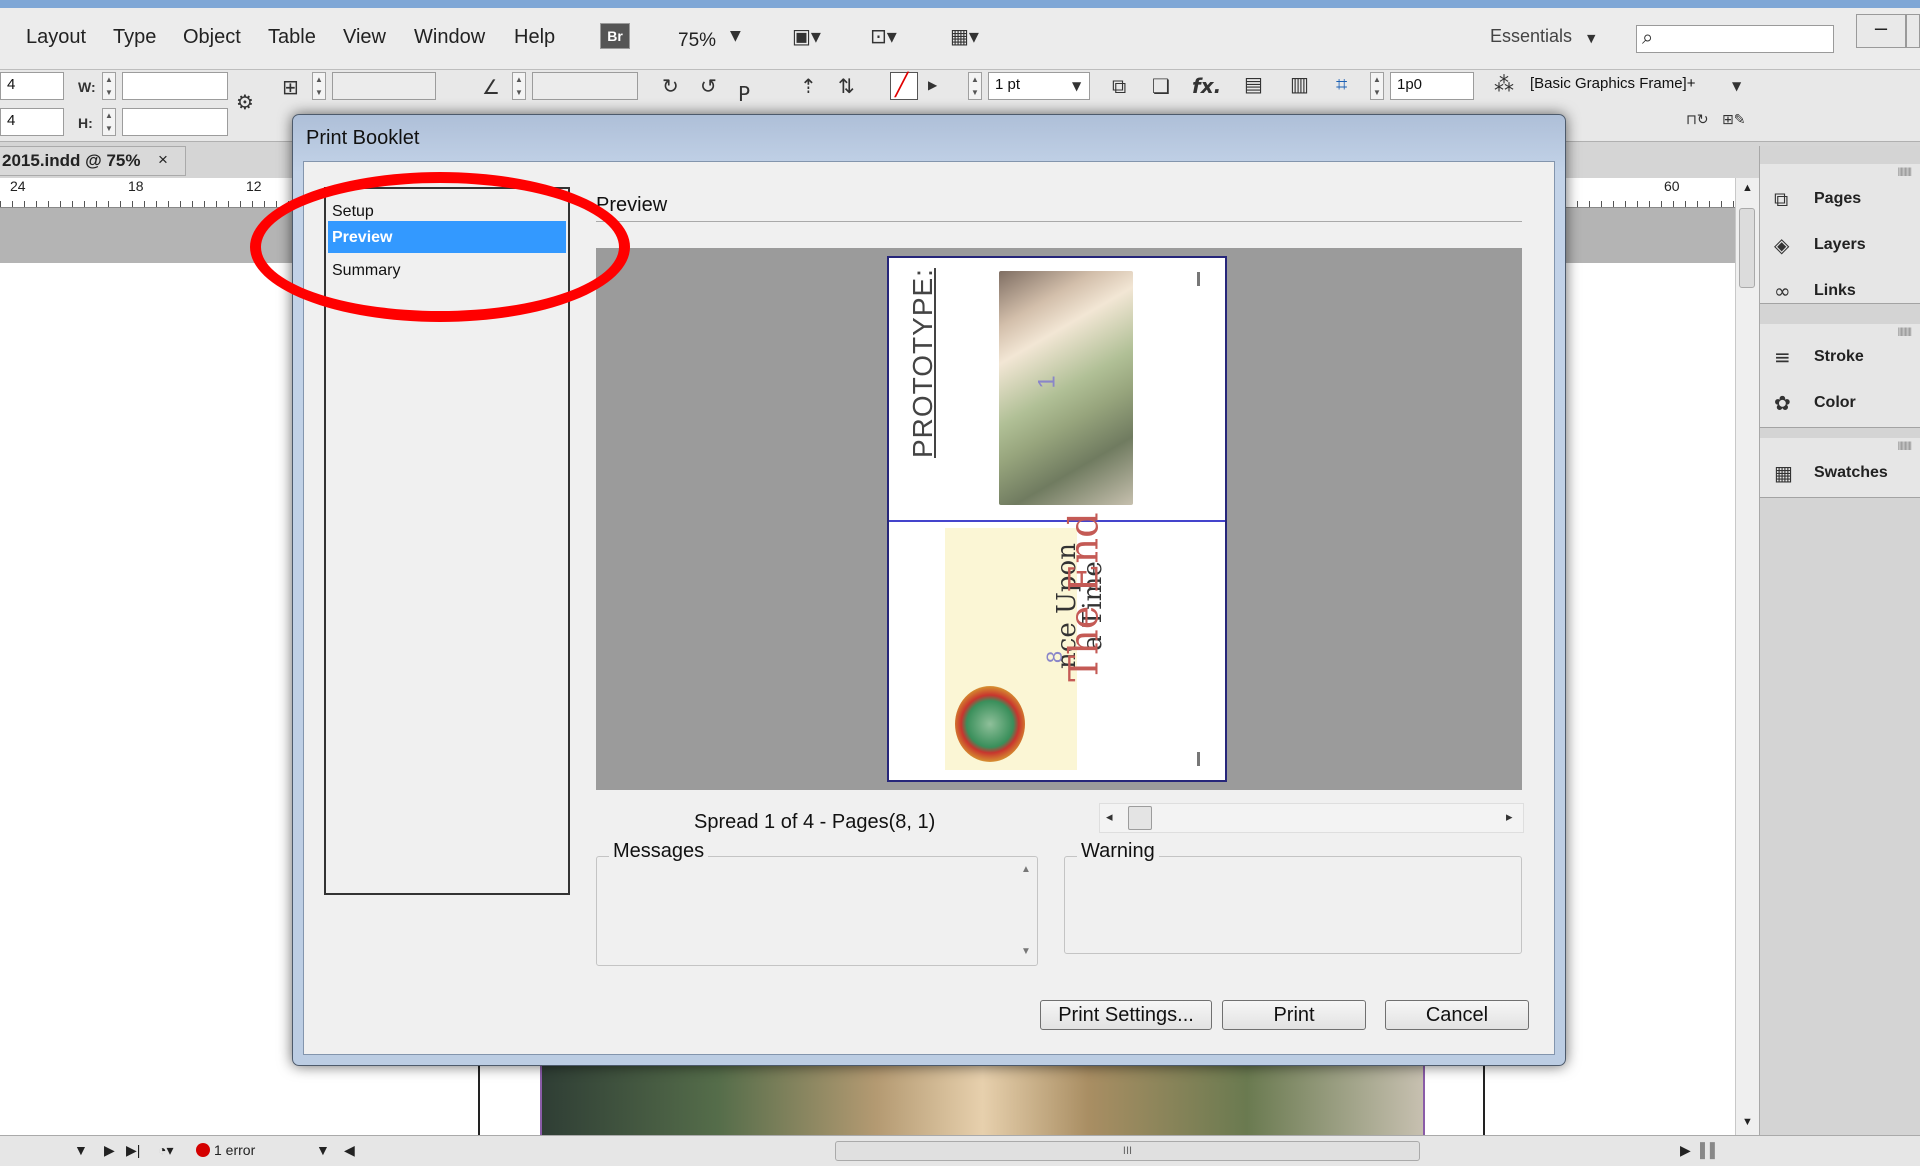  I want to click on panel-swatches: ▦ Swatches, so click(1831, 473).